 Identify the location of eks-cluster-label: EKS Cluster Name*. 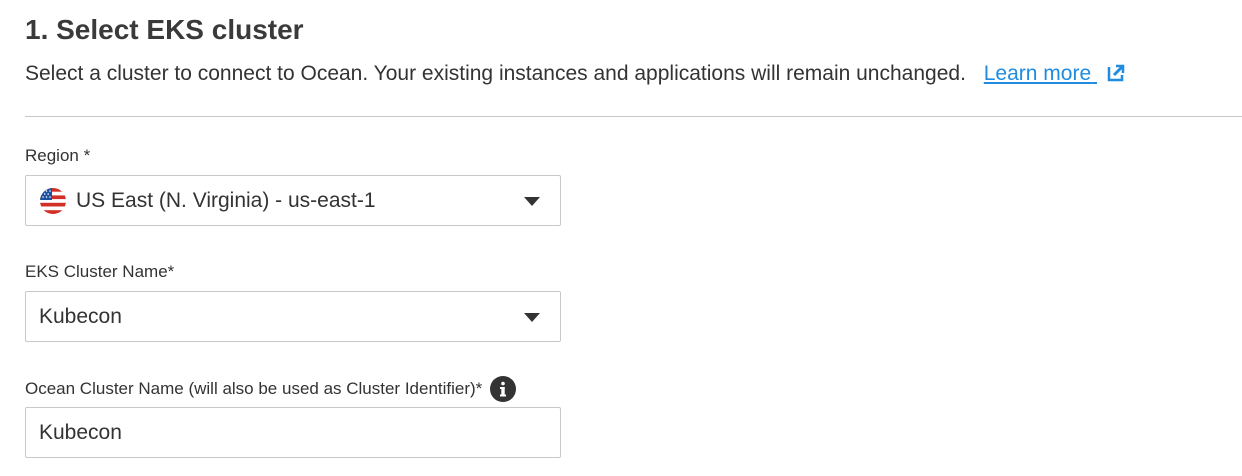
(100, 271).